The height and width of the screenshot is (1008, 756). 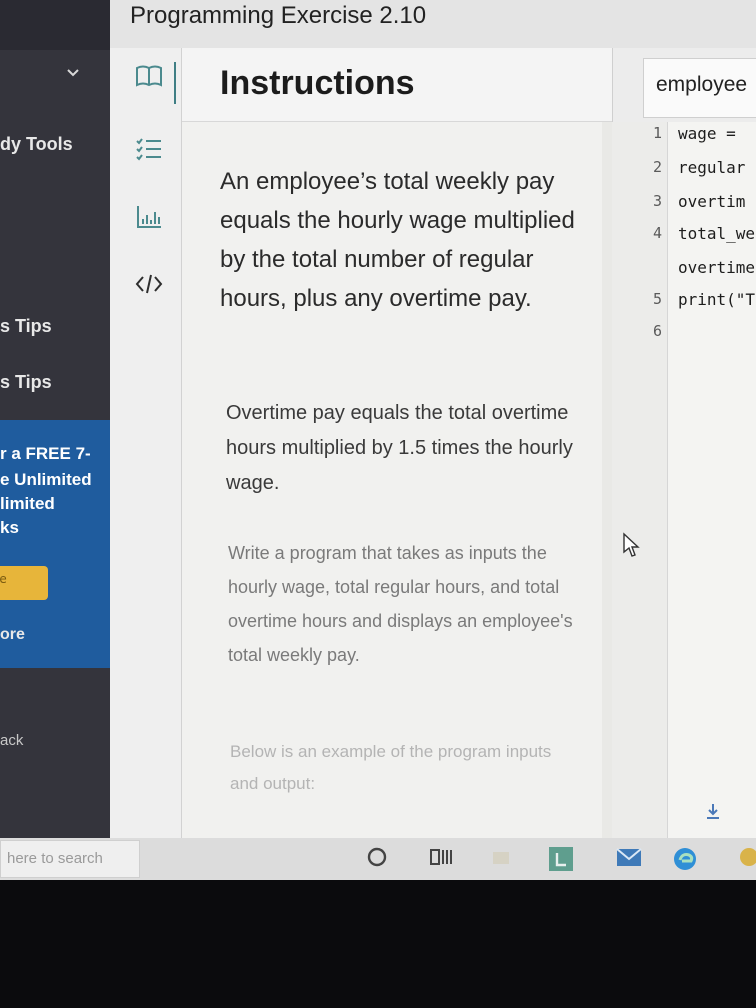 I want to click on chart-icon, so click(x=149, y=219).